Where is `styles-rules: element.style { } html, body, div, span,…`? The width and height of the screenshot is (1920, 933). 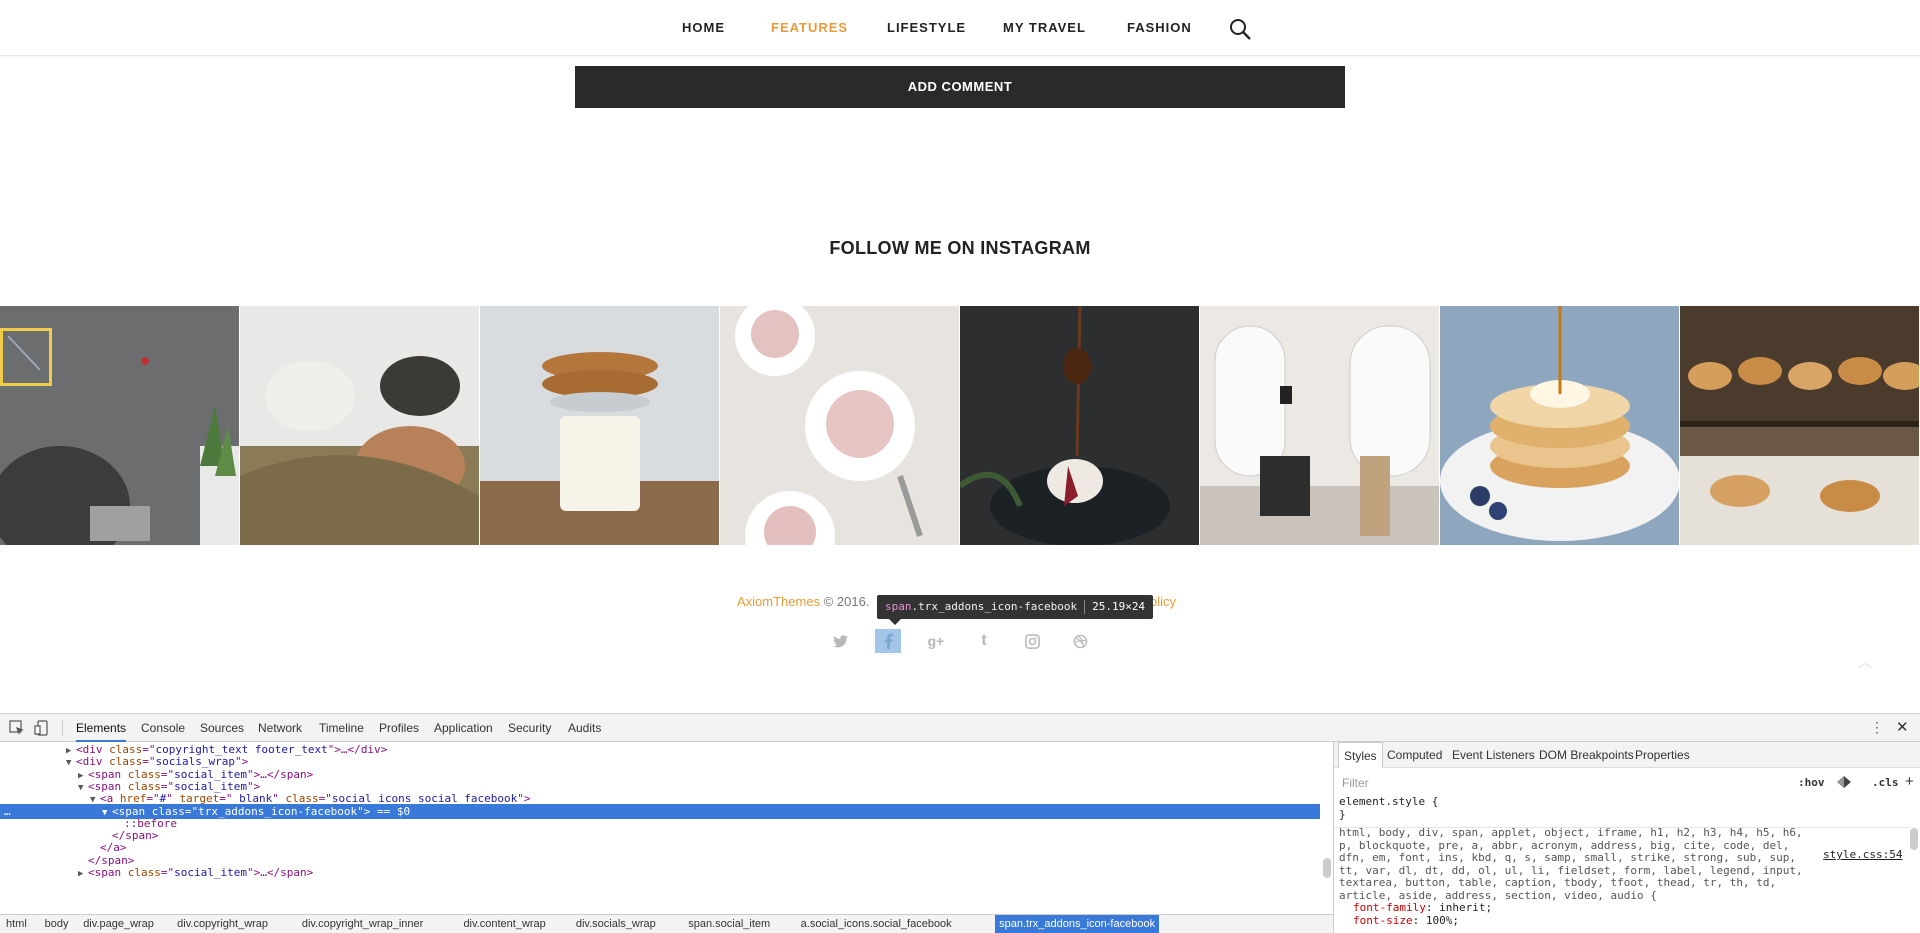
styles-rules: element.style { } html, body, div, span,… is located at coordinates (1621, 861).